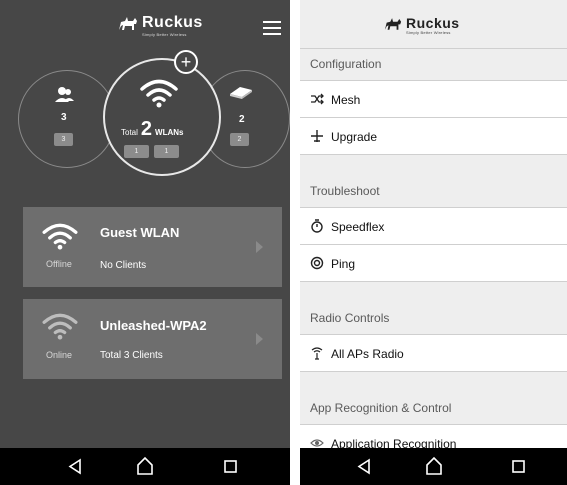 This screenshot has height=485, width=567. I want to click on ping-icon, so click(317, 263).